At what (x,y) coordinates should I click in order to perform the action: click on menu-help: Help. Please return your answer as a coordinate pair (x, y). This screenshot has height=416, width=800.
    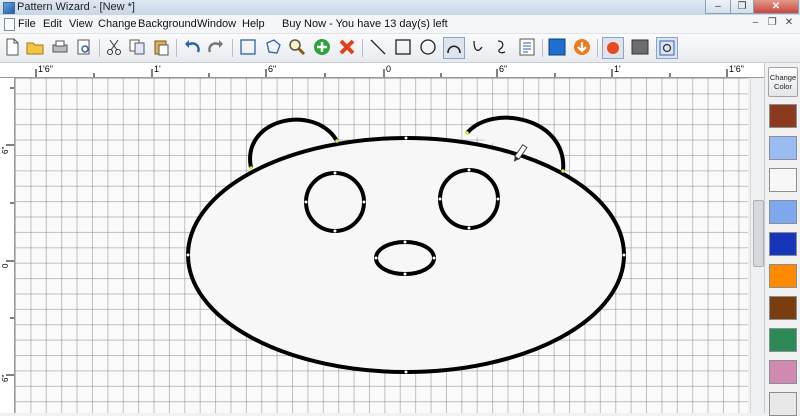
    Looking at the image, I should click on (253, 24).